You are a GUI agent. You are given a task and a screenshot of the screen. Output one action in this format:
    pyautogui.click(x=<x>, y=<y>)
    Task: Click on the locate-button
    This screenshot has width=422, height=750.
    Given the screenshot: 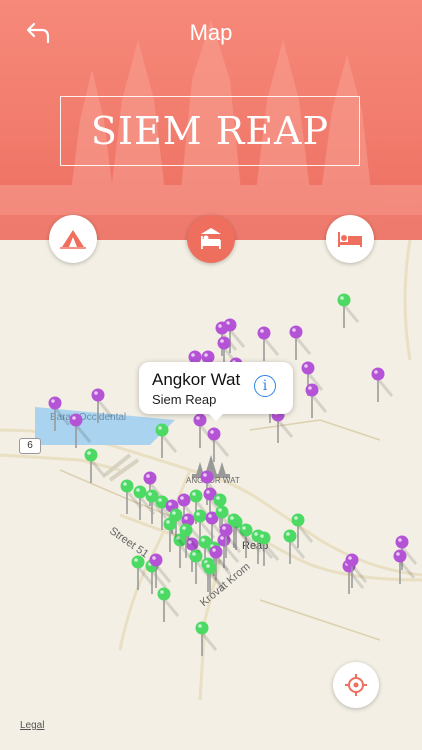 What is the action you would take?
    pyautogui.click(x=356, y=685)
    